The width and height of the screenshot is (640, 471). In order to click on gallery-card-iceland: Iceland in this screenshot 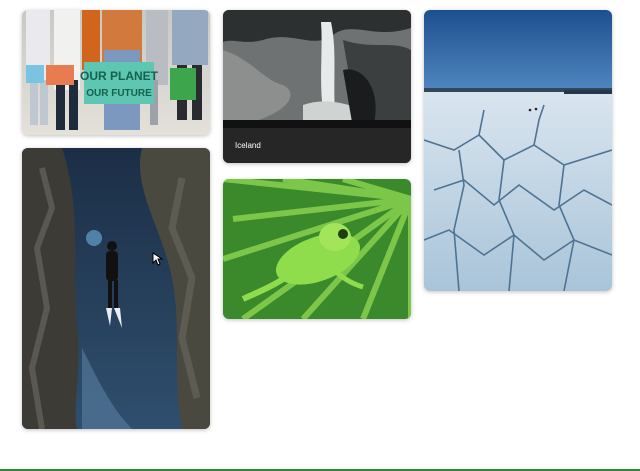, I will do `click(317, 86)`.